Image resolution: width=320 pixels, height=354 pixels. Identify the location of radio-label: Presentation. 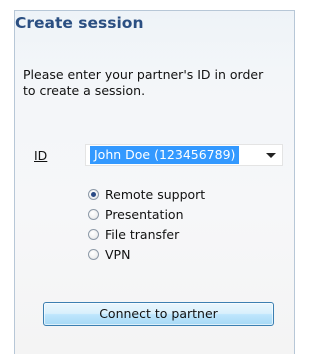
(144, 214).